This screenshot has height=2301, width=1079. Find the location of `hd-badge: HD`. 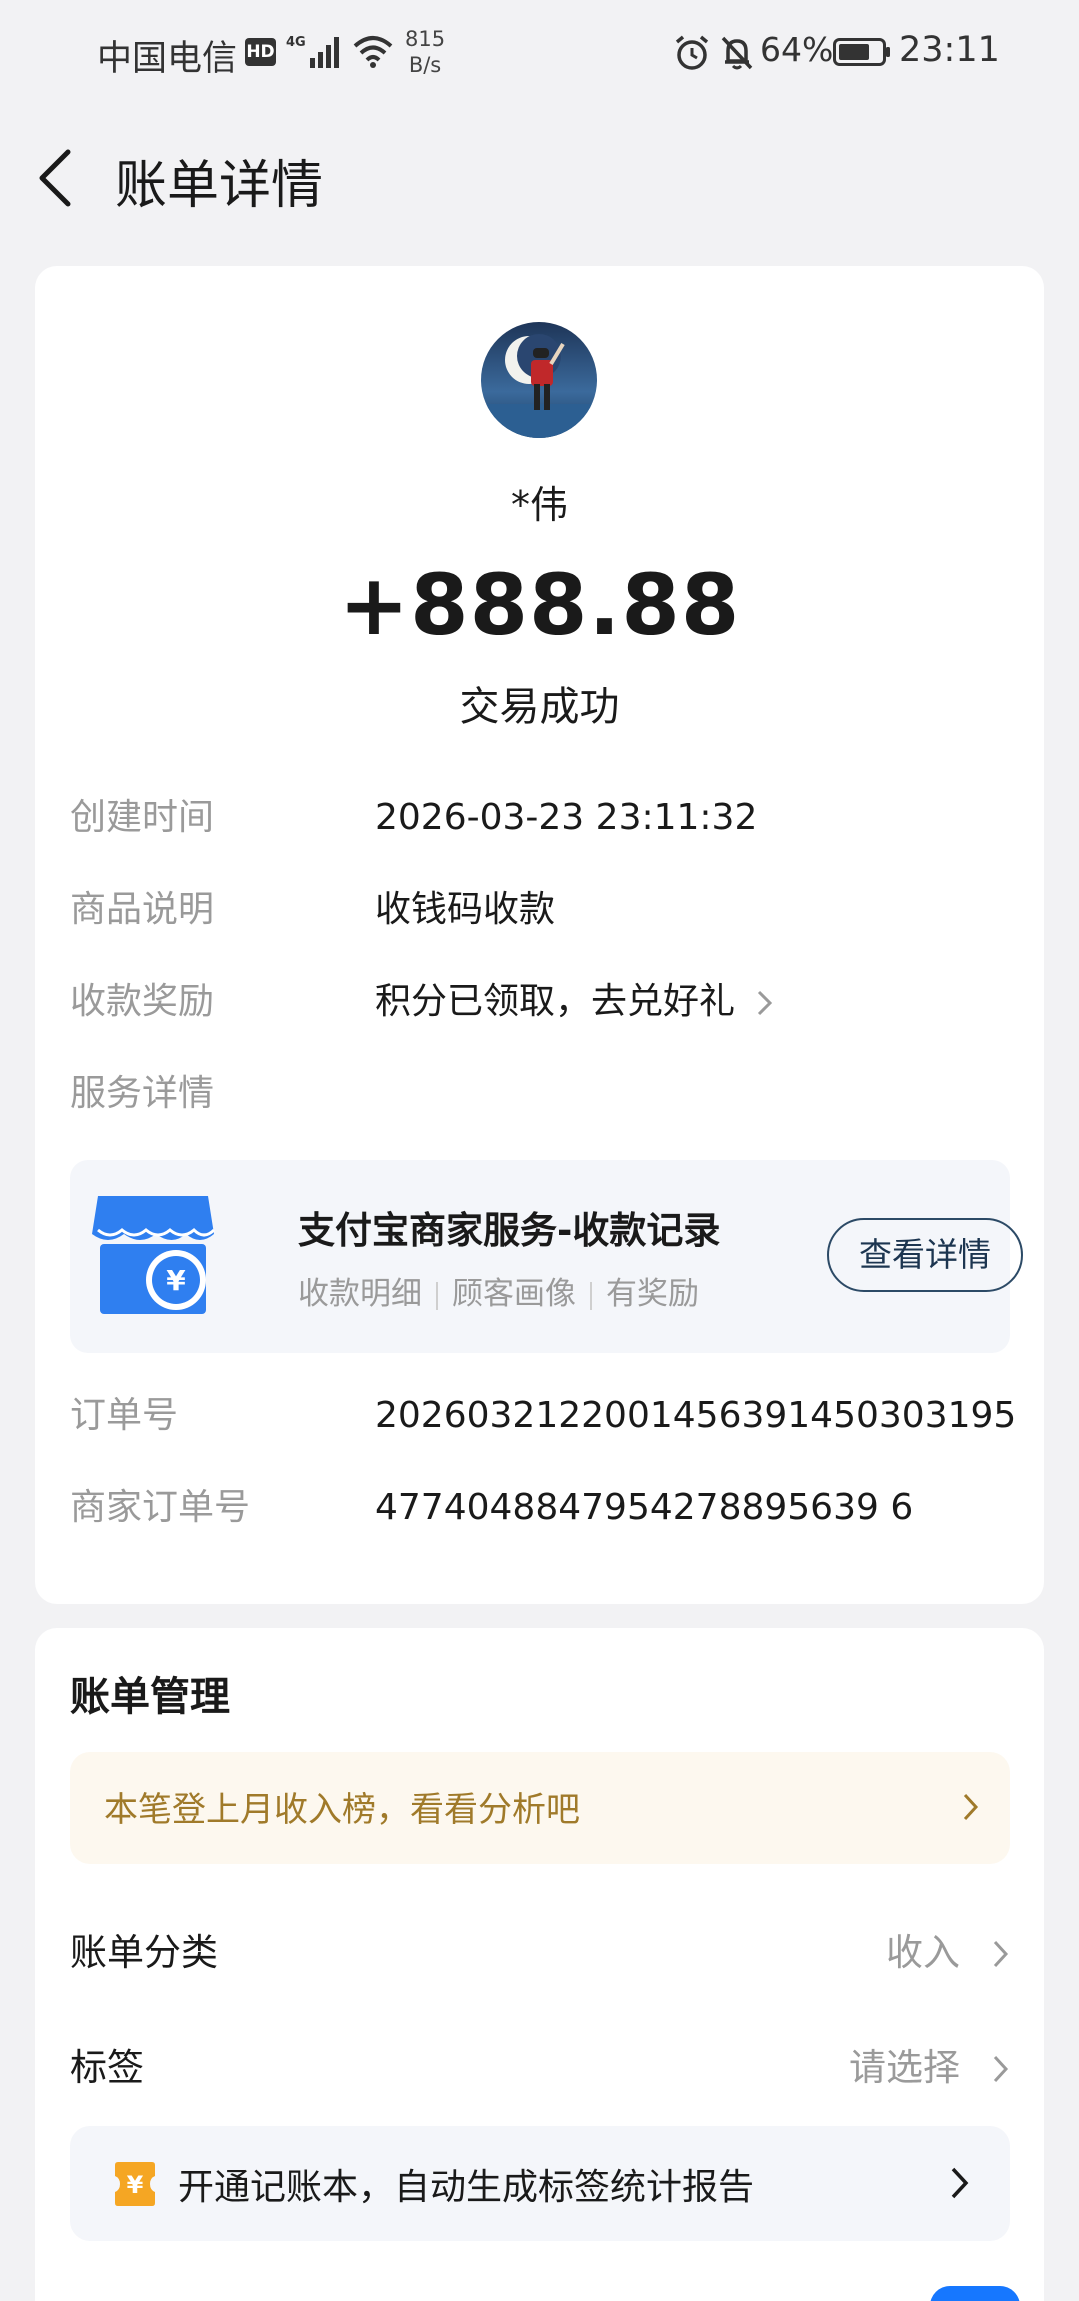

hd-badge: HD is located at coordinates (260, 52).